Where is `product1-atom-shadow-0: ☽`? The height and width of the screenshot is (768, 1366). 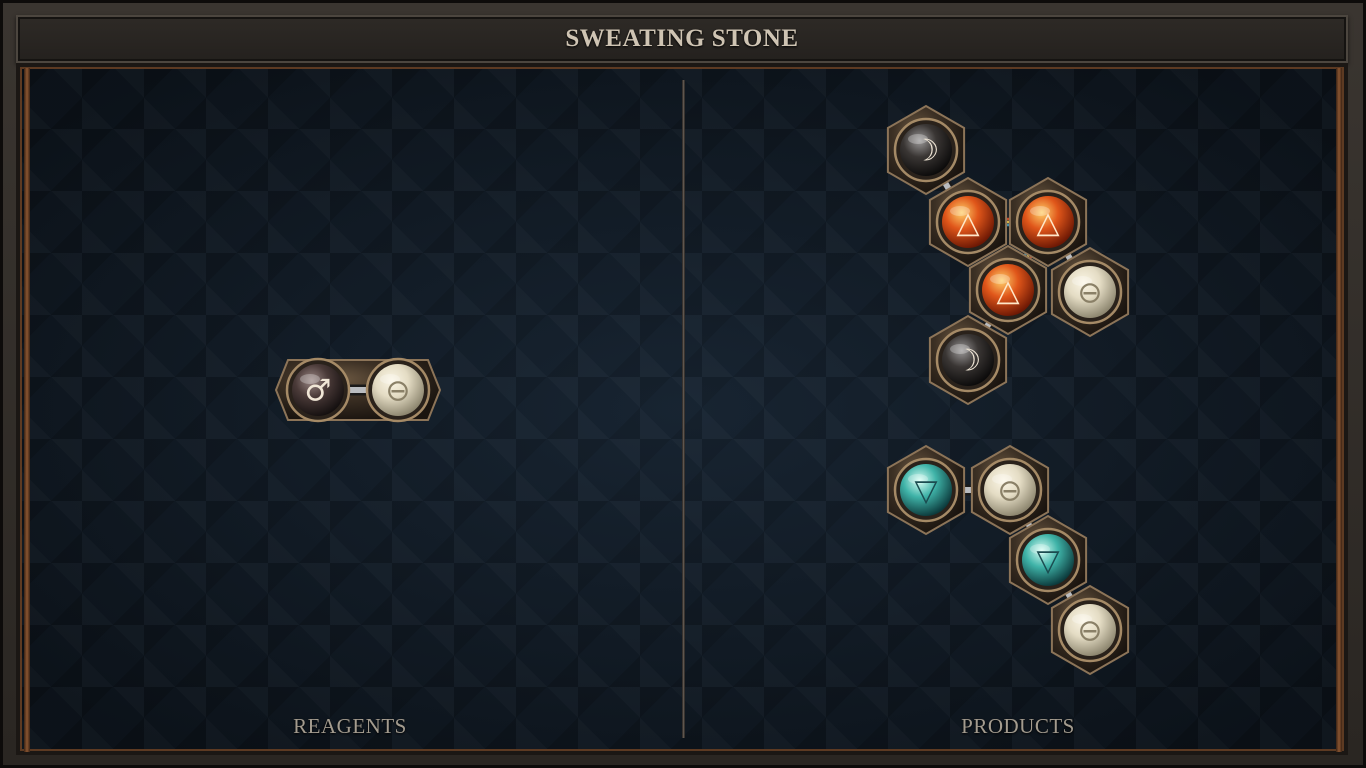 product1-atom-shadow-0: ☽ is located at coordinates (926, 150).